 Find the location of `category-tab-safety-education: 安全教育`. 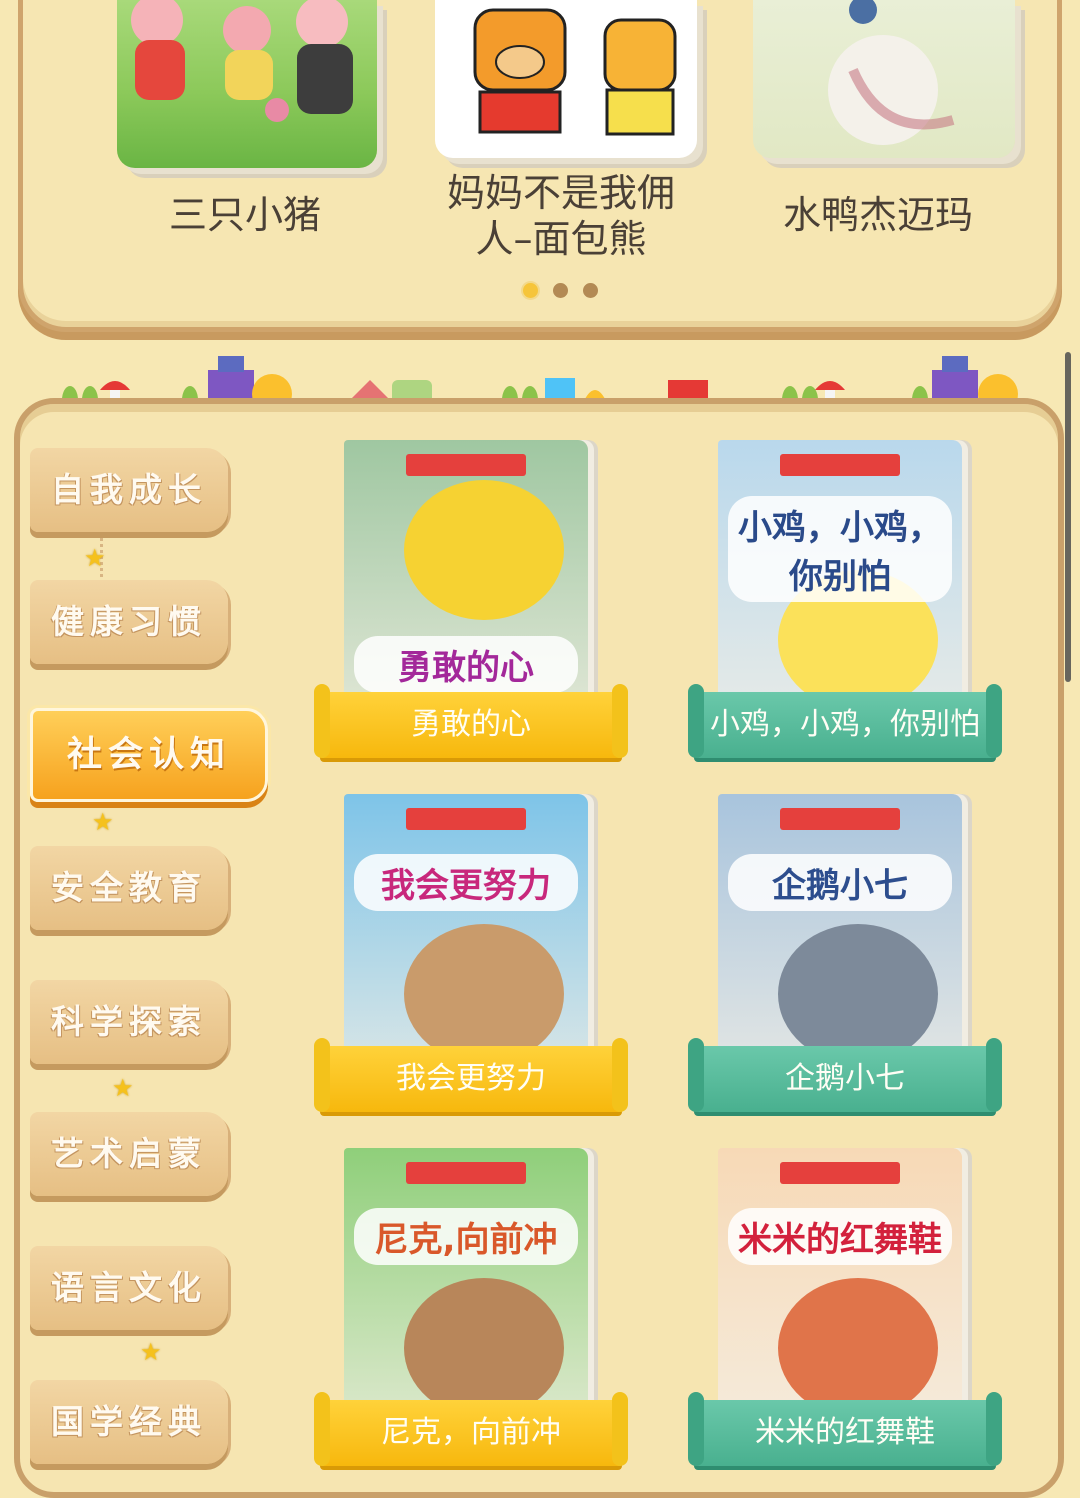

category-tab-safety-education: 安全教育 is located at coordinates (129, 888).